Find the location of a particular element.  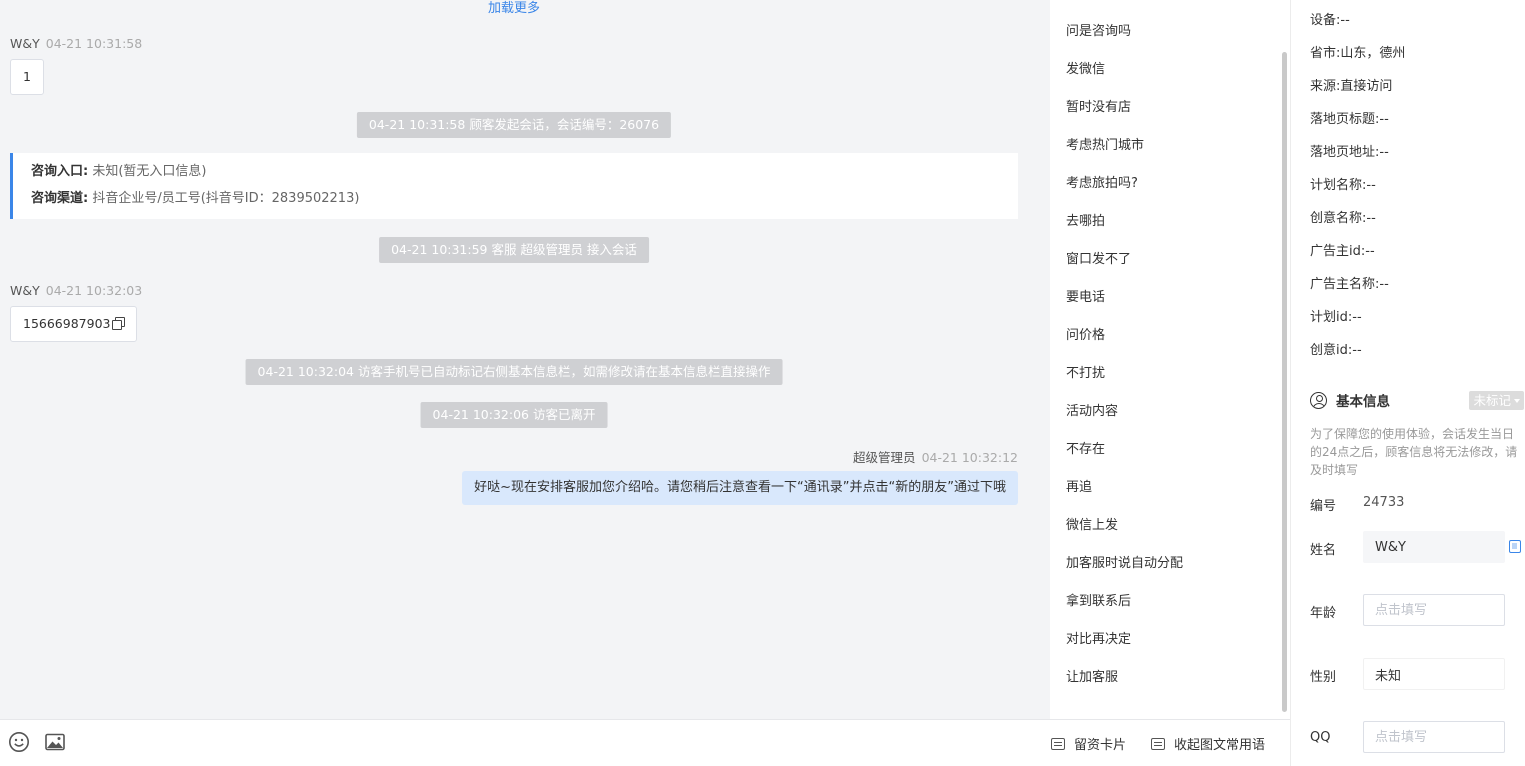

entry-row: 咨询入口: 未知(暂无入口信息) is located at coordinates (524, 175).